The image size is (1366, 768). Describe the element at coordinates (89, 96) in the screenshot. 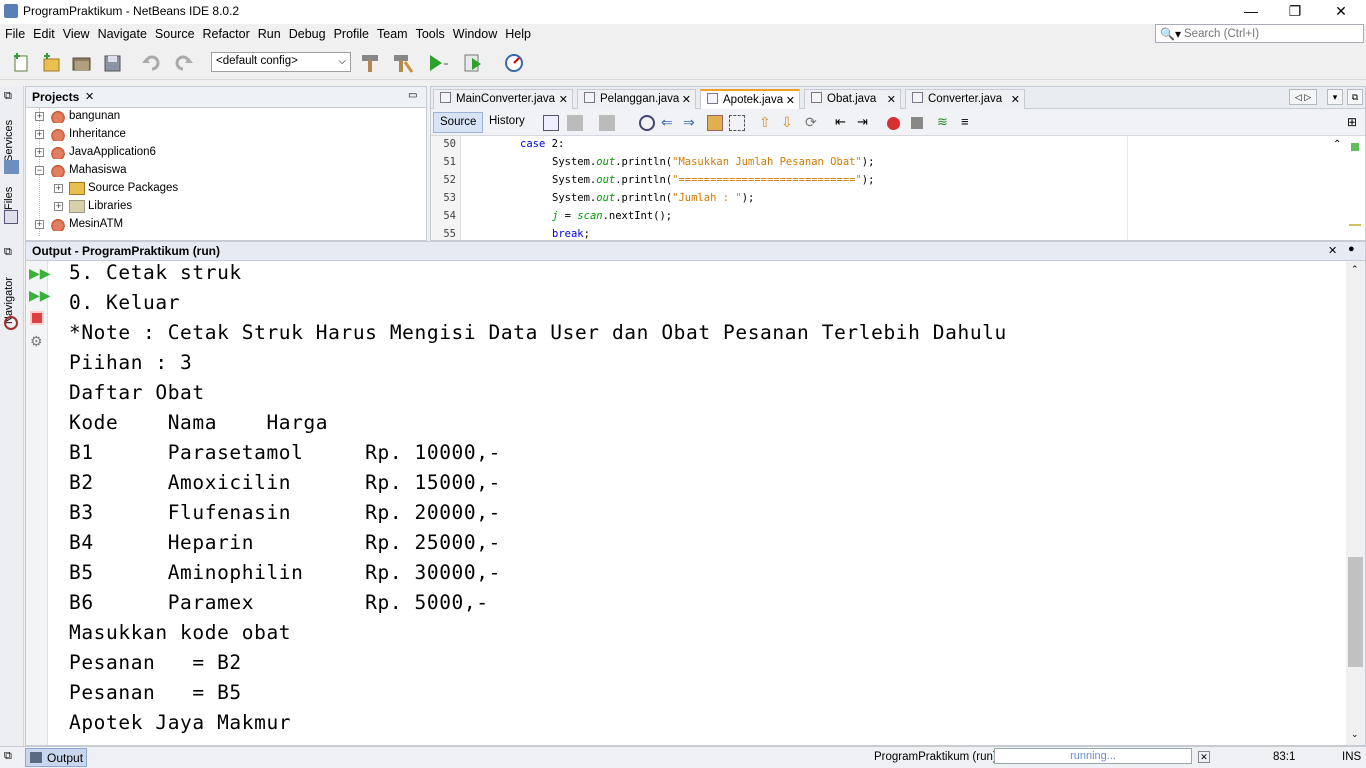

I see `close-projects-icon: ✕` at that location.